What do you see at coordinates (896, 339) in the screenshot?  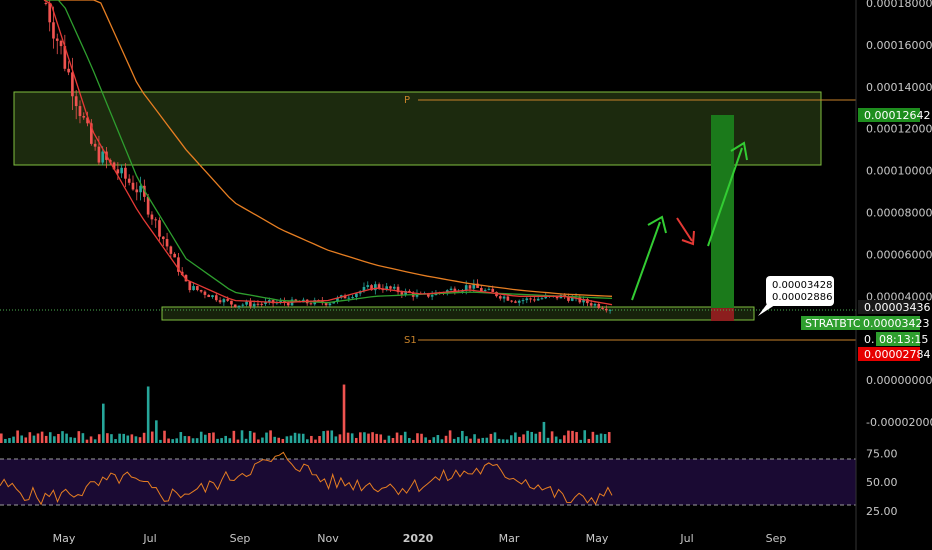 I see `price-tag-countdown: 0. 08:13:15` at bounding box center [896, 339].